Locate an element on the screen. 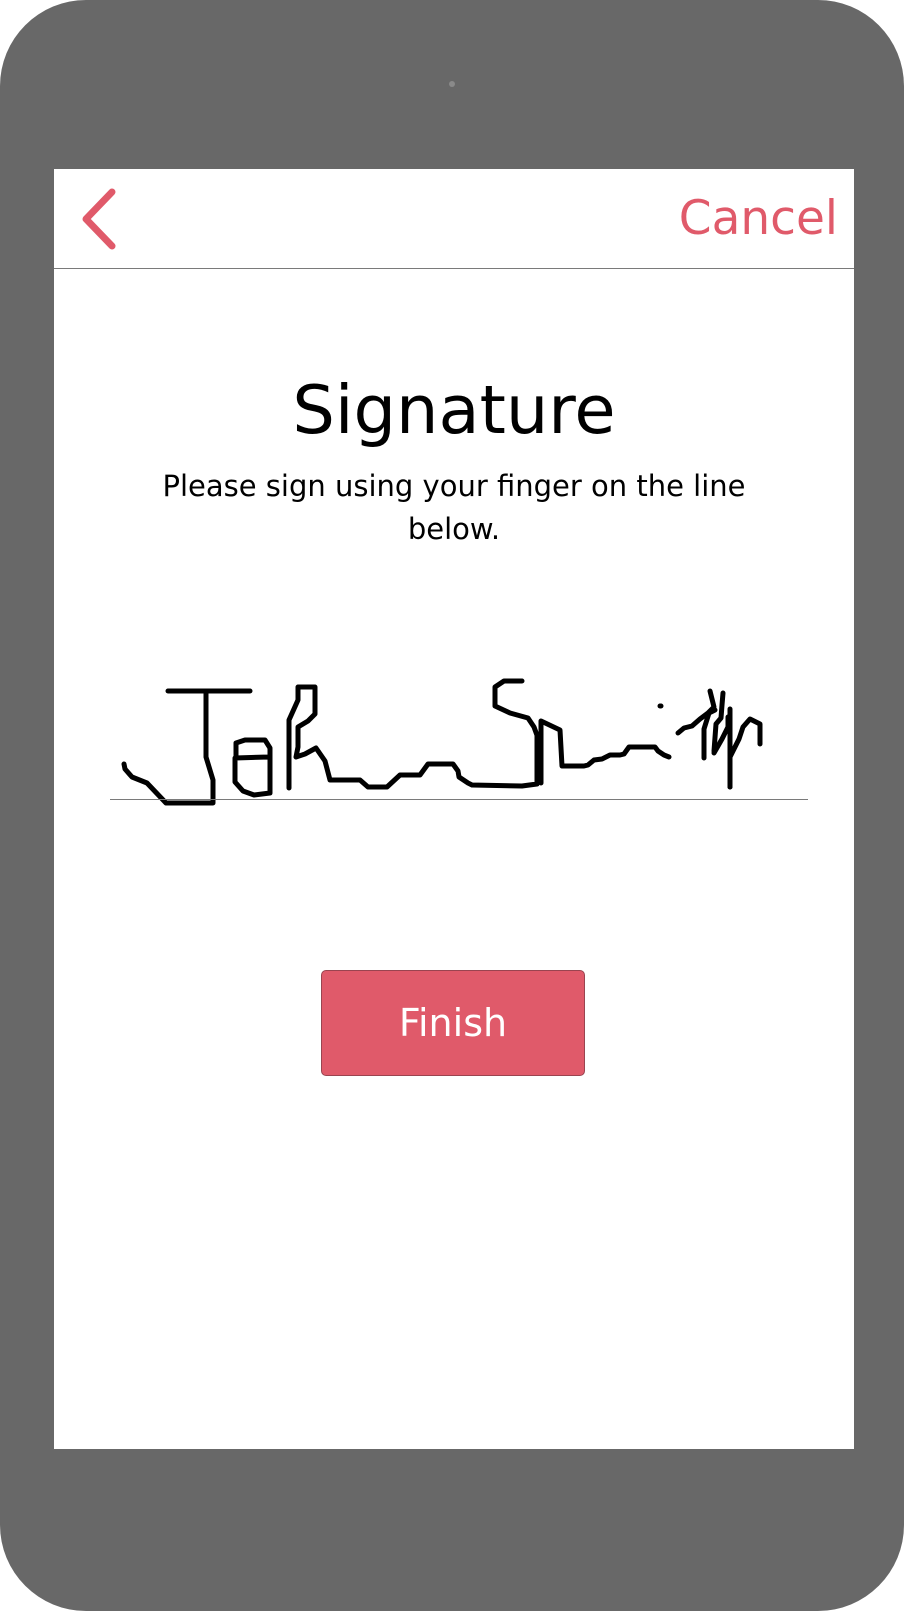  navigation-bar: Cancel is located at coordinates (454, 219).